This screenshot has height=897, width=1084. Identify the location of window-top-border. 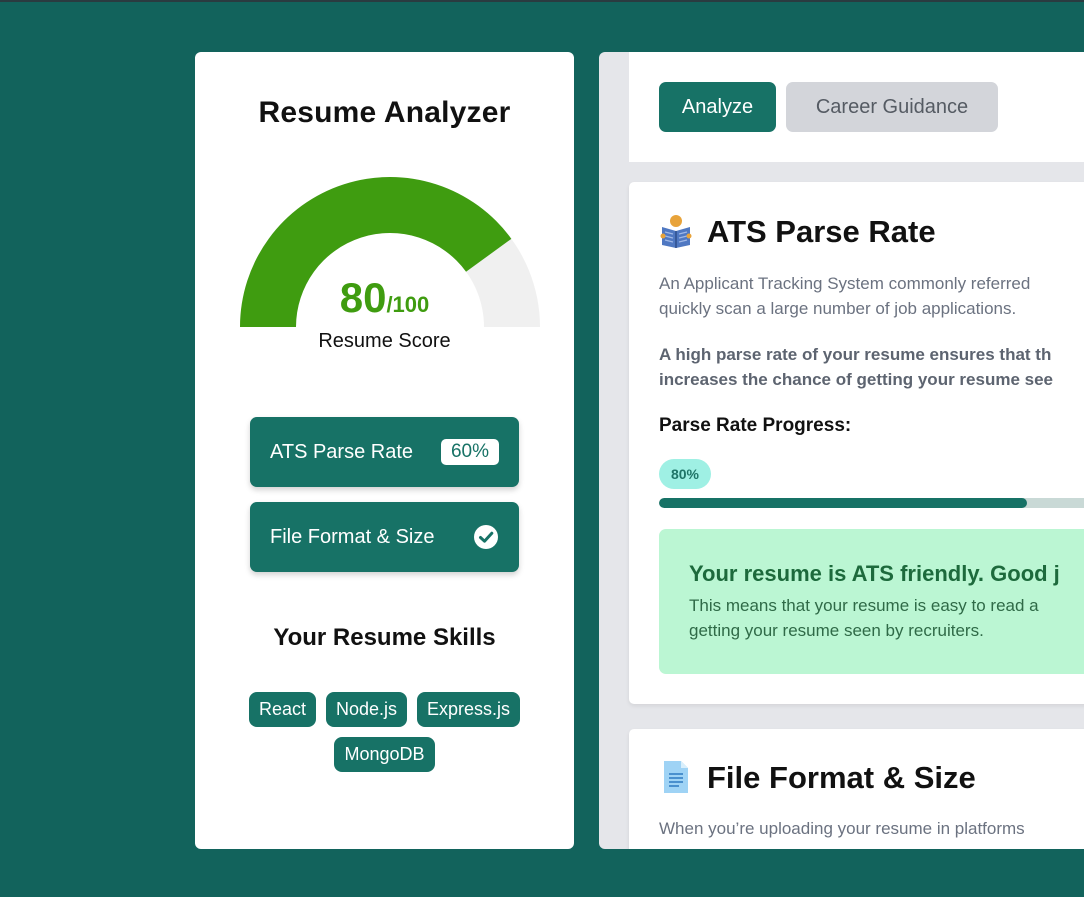
(542, 1).